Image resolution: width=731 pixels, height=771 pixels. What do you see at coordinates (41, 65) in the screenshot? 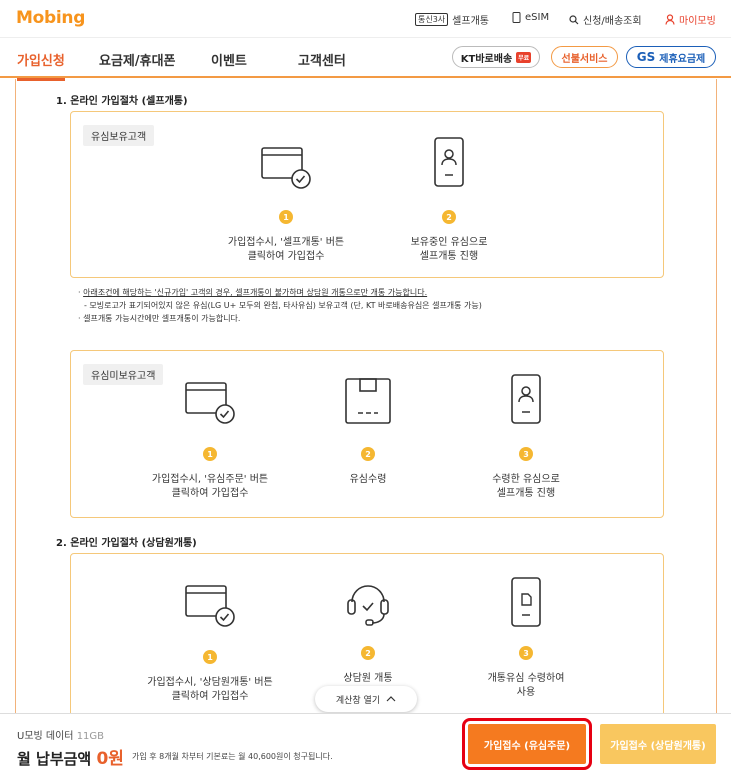
I see `tab-signup: 가입신청` at bounding box center [41, 65].